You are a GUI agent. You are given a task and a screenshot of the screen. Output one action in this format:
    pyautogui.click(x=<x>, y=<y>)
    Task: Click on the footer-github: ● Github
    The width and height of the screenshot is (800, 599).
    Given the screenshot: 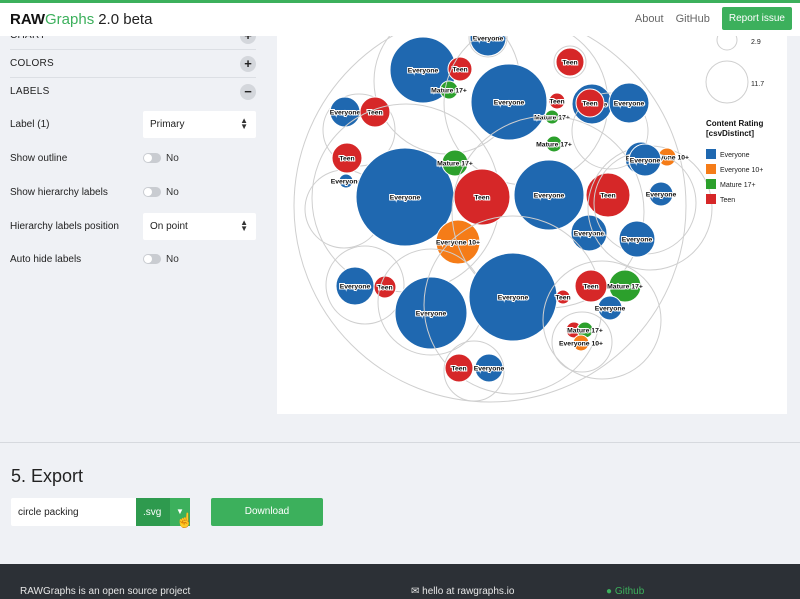 What is the action you would take?
    pyautogui.click(x=625, y=591)
    